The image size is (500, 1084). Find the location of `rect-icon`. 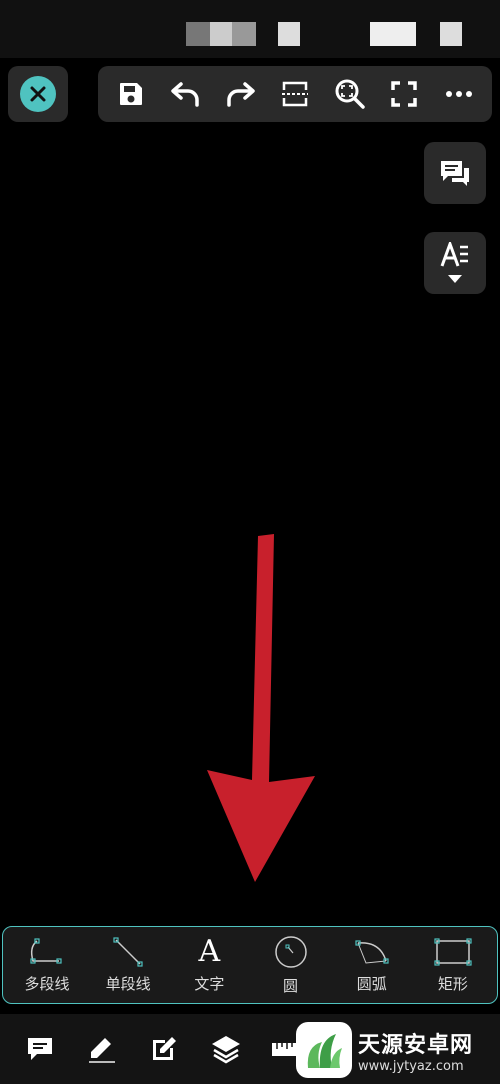

rect-icon is located at coordinates (453, 951).